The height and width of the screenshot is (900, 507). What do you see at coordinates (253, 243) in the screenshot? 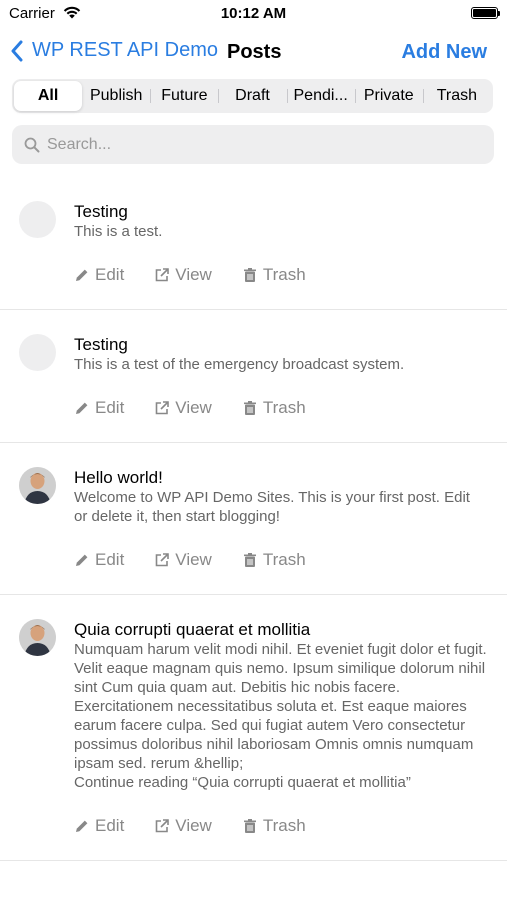
I see `post-row: Testing This is a test. Edit View Trash` at bounding box center [253, 243].